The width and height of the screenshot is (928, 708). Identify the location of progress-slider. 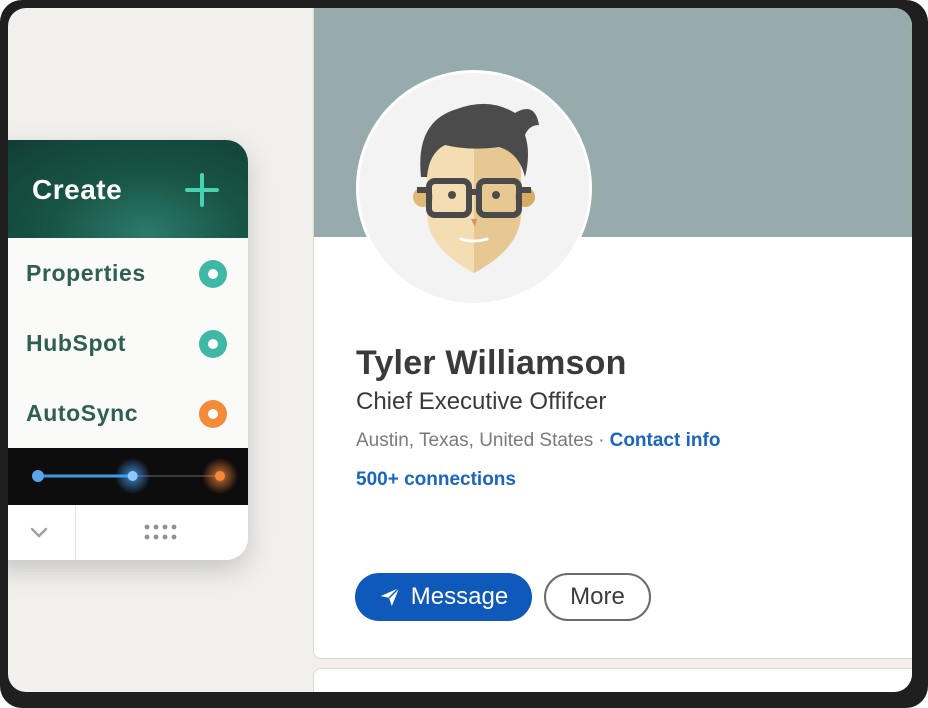
(128, 476).